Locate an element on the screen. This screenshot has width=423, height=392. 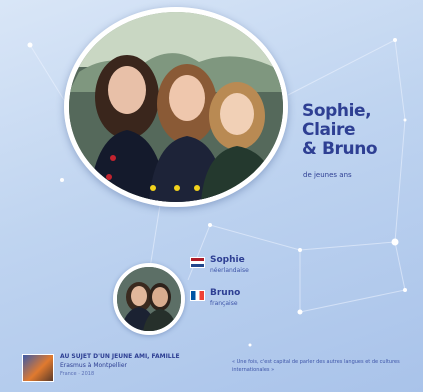
netherlands-flag-icon is located at coordinates (197, 262).